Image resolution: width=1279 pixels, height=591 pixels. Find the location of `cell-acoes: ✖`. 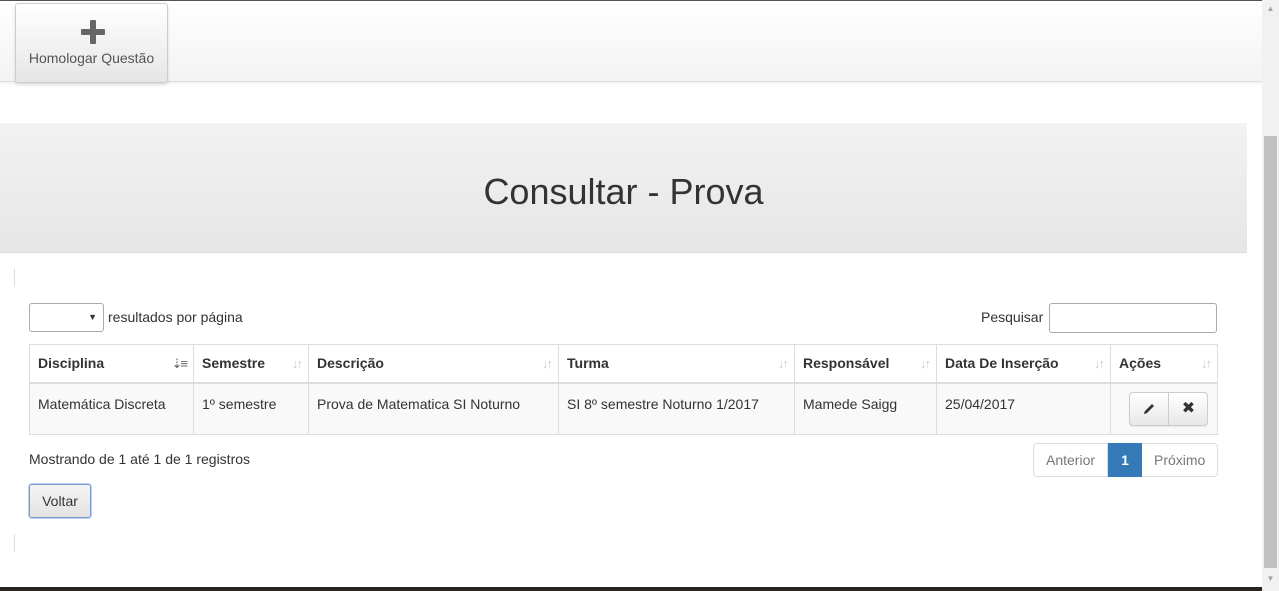

cell-acoes: ✖ is located at coordinates (1164, 408).